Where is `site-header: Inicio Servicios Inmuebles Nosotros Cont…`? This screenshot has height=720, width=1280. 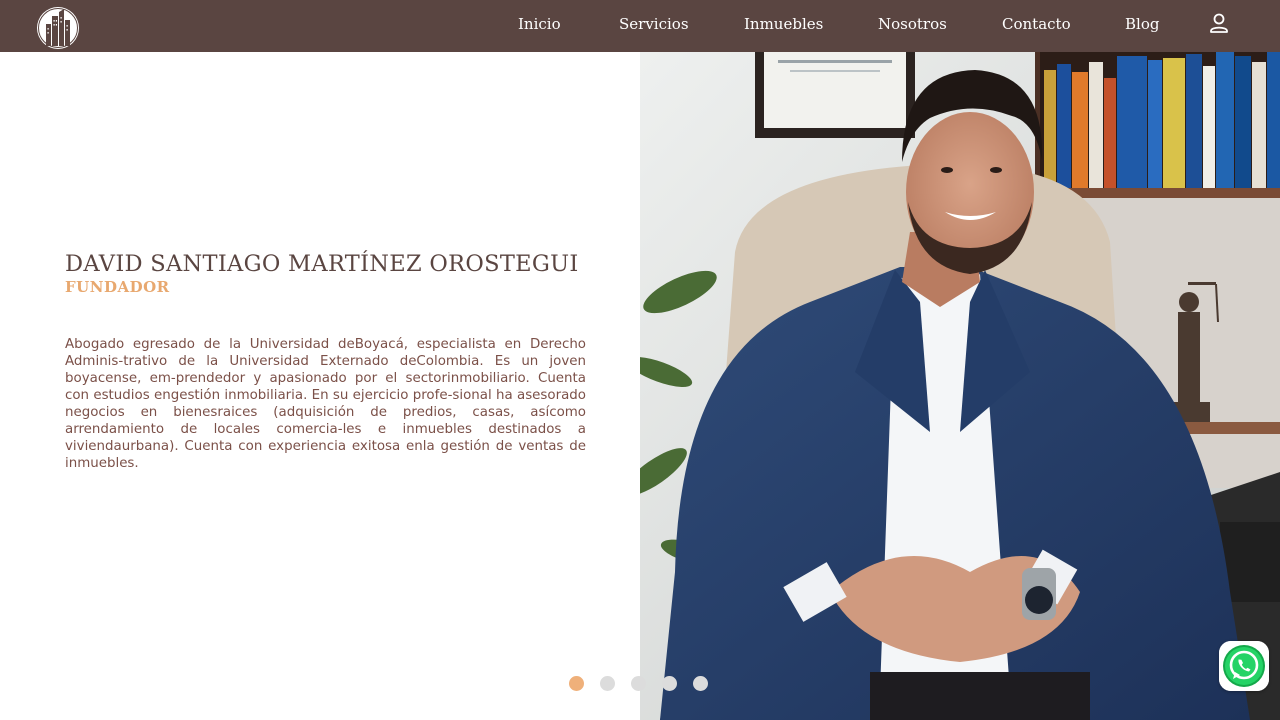
site-header: Inicio Servicios Inmuebles Nosotros Cont… is located at coordinates (640, 26).